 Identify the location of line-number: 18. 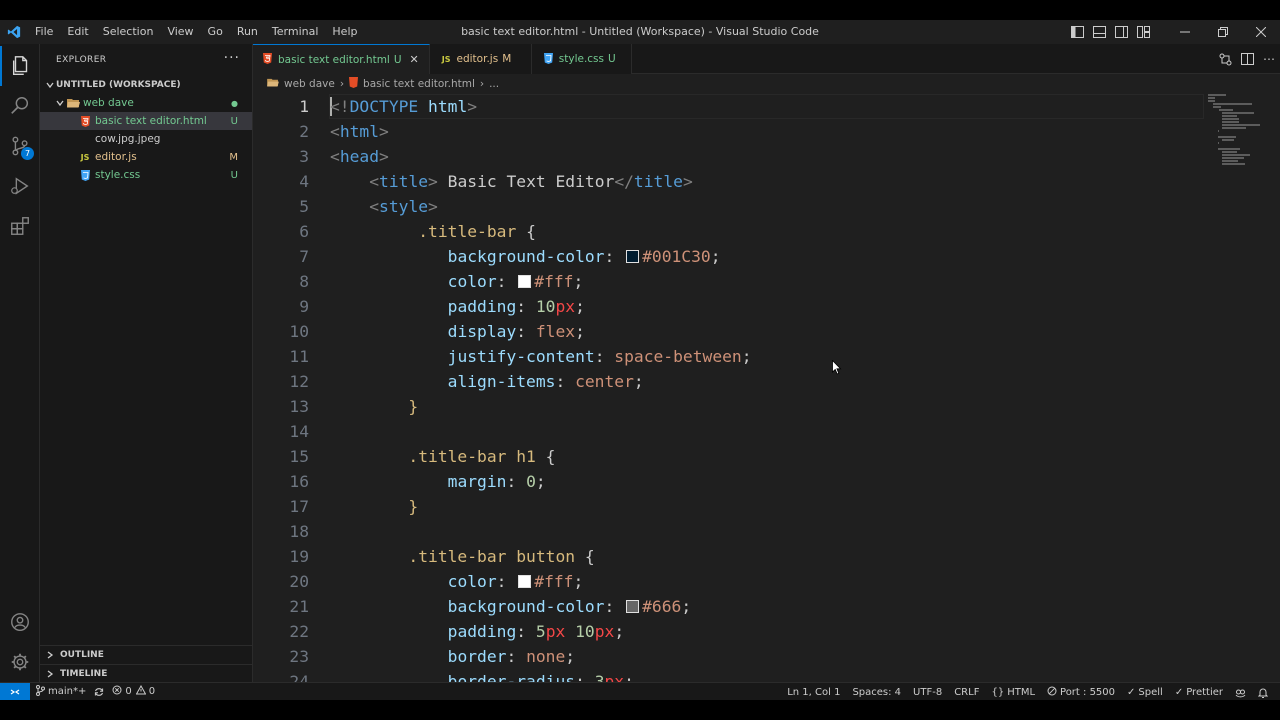
(299, 531).